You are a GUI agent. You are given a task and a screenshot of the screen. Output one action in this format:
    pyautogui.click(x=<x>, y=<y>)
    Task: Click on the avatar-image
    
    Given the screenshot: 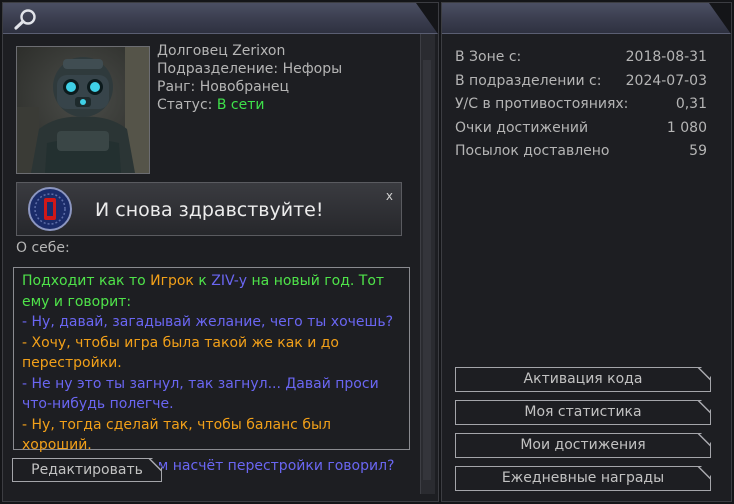 What is the action you would take?
    pyautogui.click(x=83, y=110)
    